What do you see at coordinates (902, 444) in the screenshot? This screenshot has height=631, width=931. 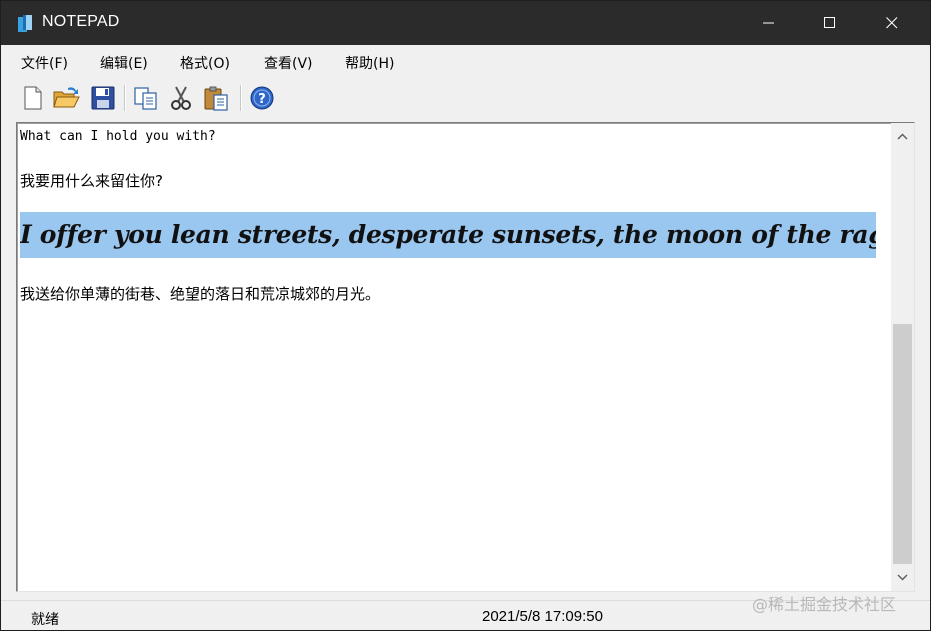 I see `scroll-thumb` at bounding box center [902, 444].